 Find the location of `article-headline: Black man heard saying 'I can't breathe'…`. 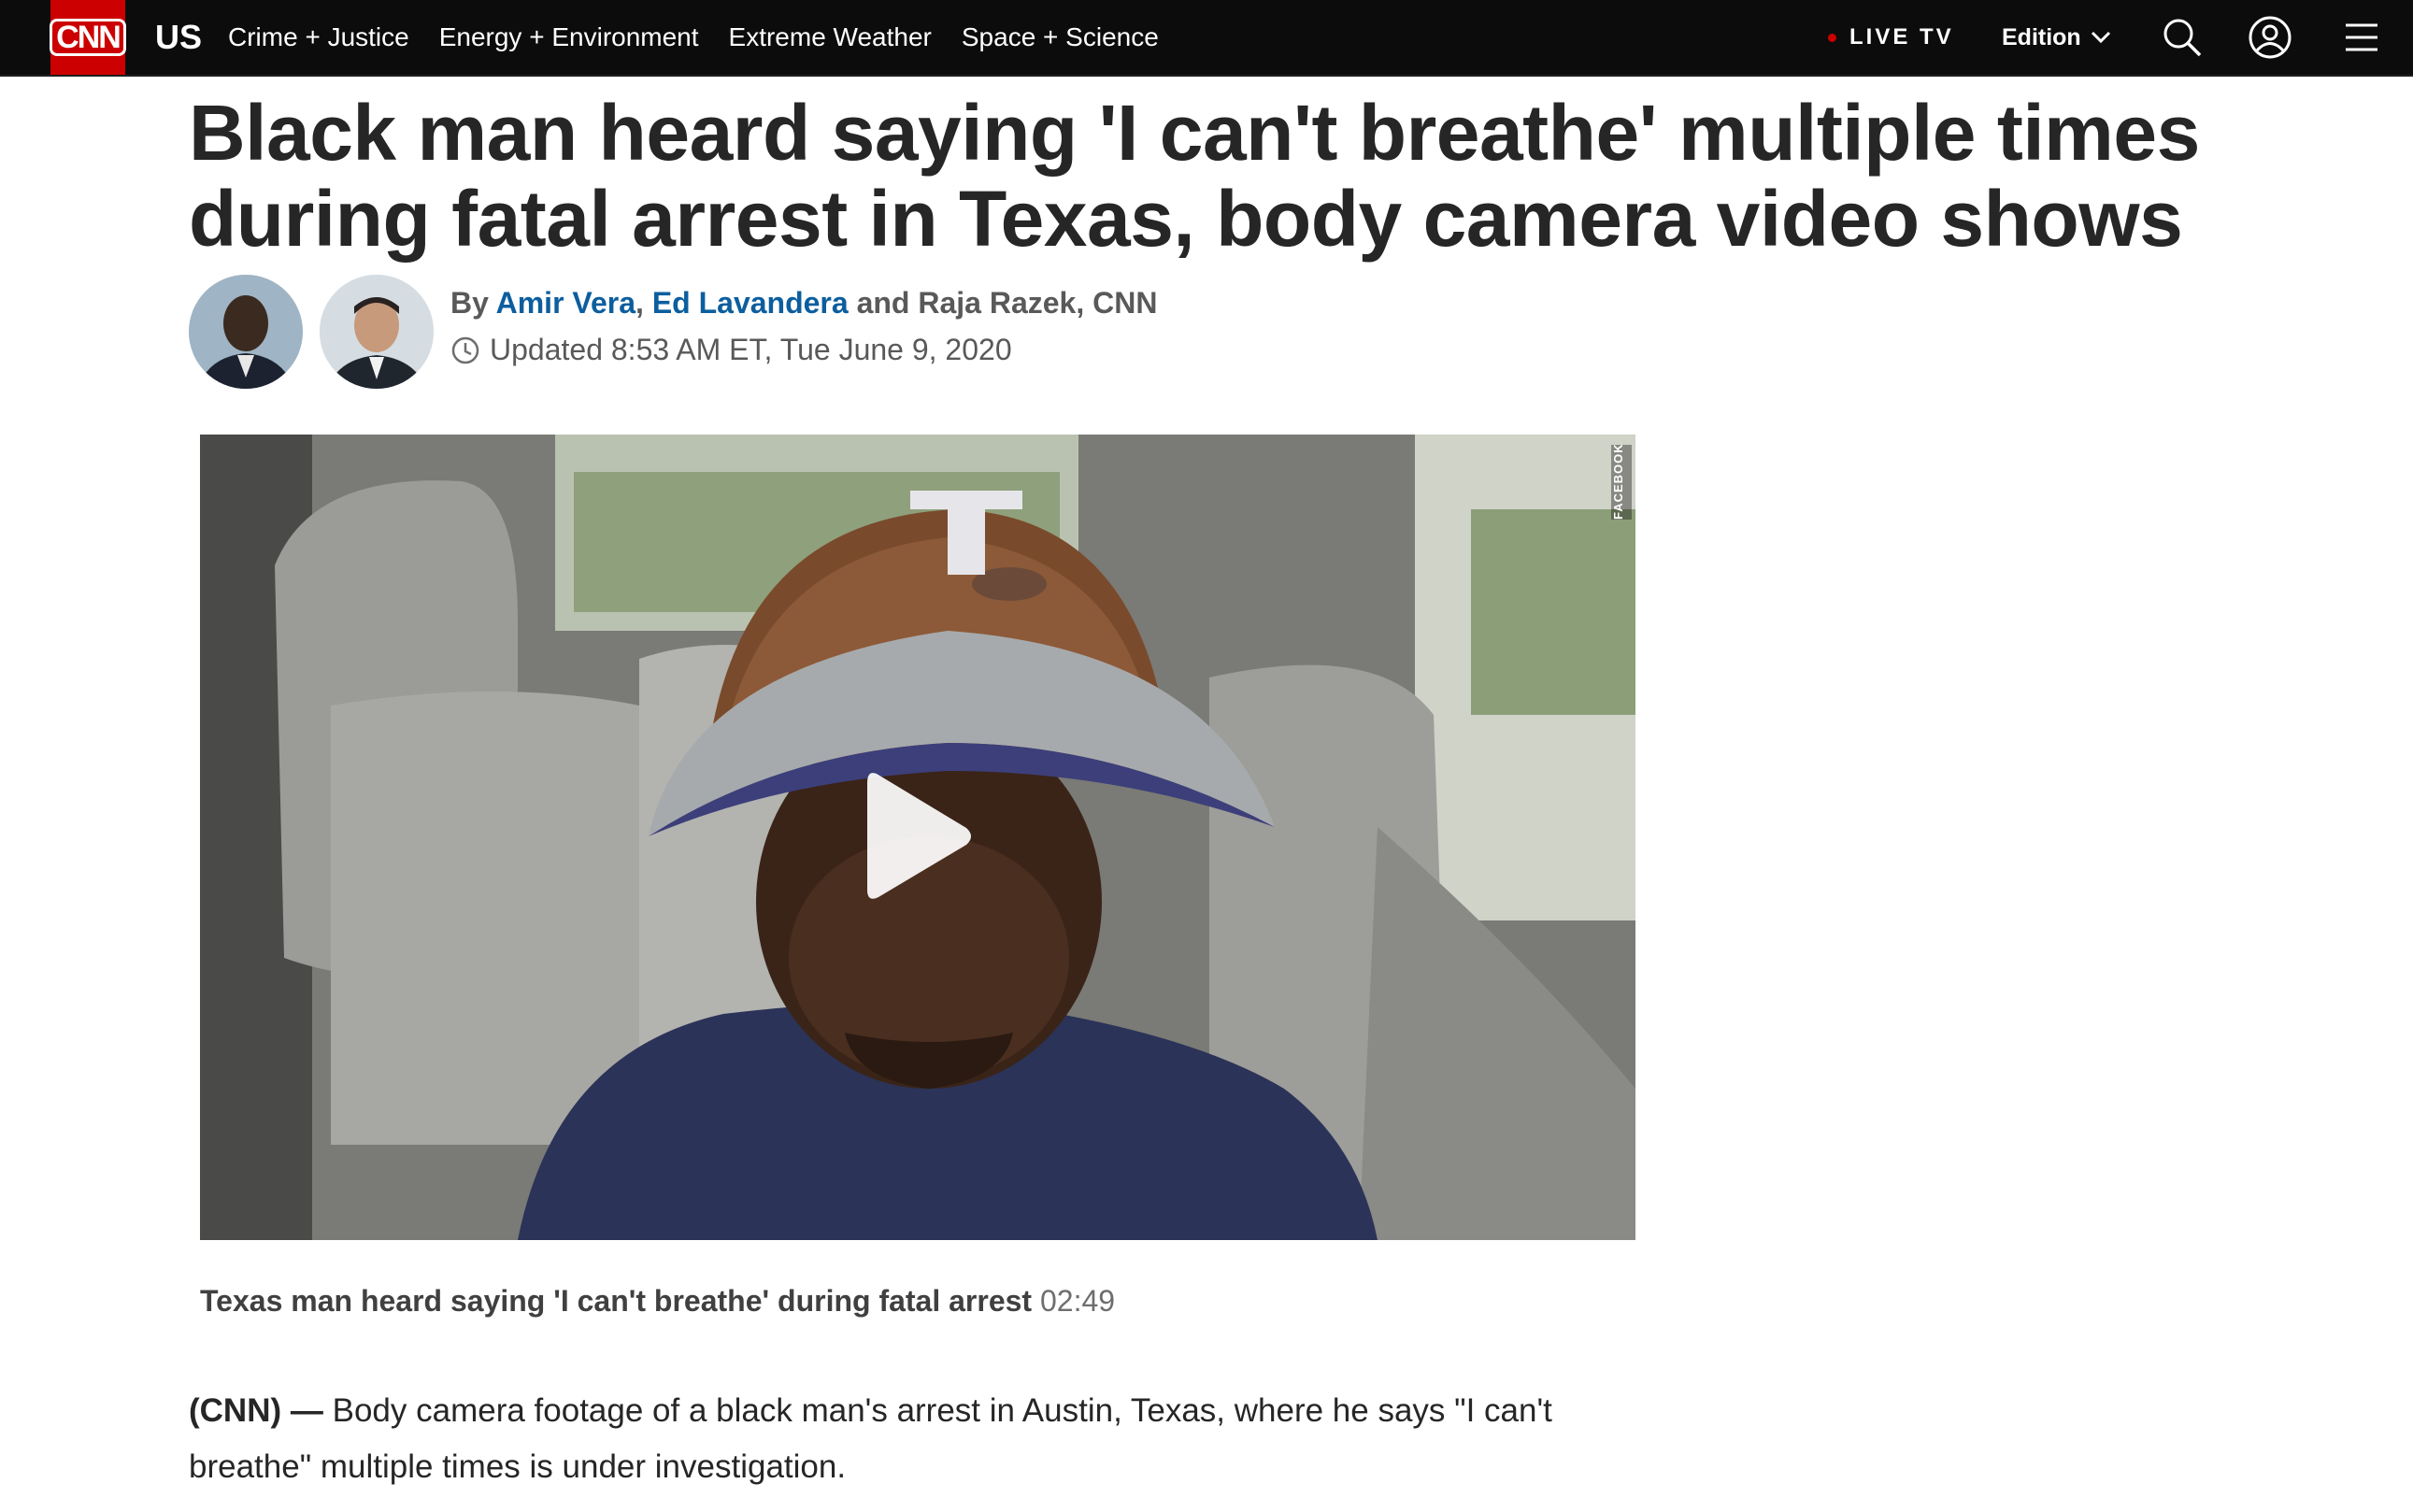

article-headline: Black man heard saying 'I can't breathe'… is located at coordinates (1194, 176).